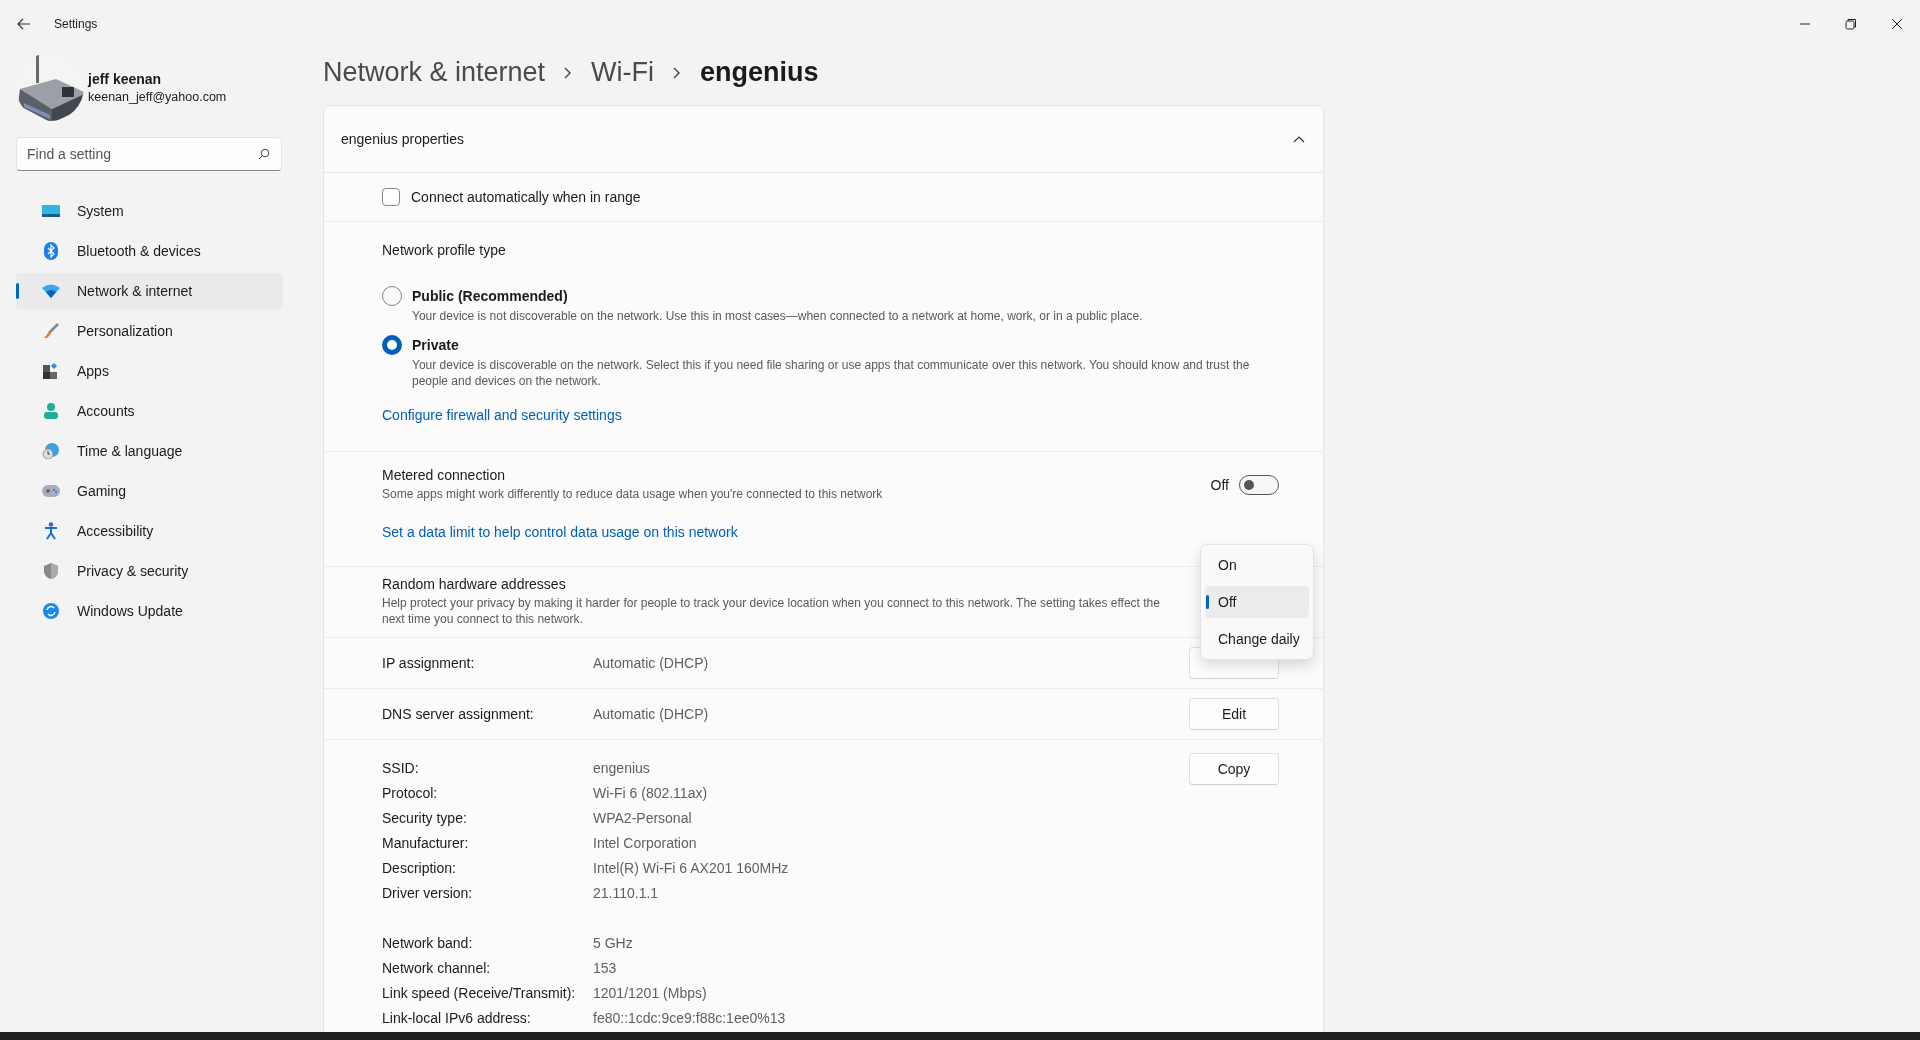 This screenshot has width=1920, height=1040. I want to click on property-value: 1201/1201 (Mbps), so click(650, 992).